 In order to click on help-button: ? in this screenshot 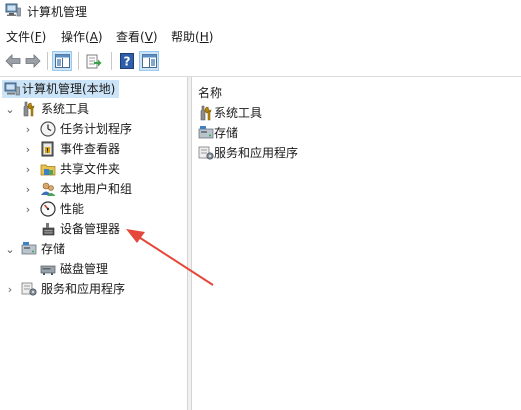, I will do `click(127, 61)`.